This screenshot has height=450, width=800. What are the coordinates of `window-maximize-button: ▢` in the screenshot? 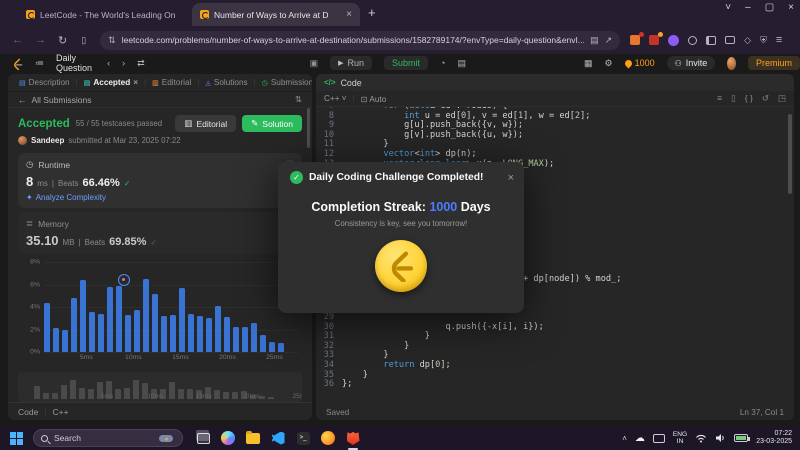 It's located at (769, 7).